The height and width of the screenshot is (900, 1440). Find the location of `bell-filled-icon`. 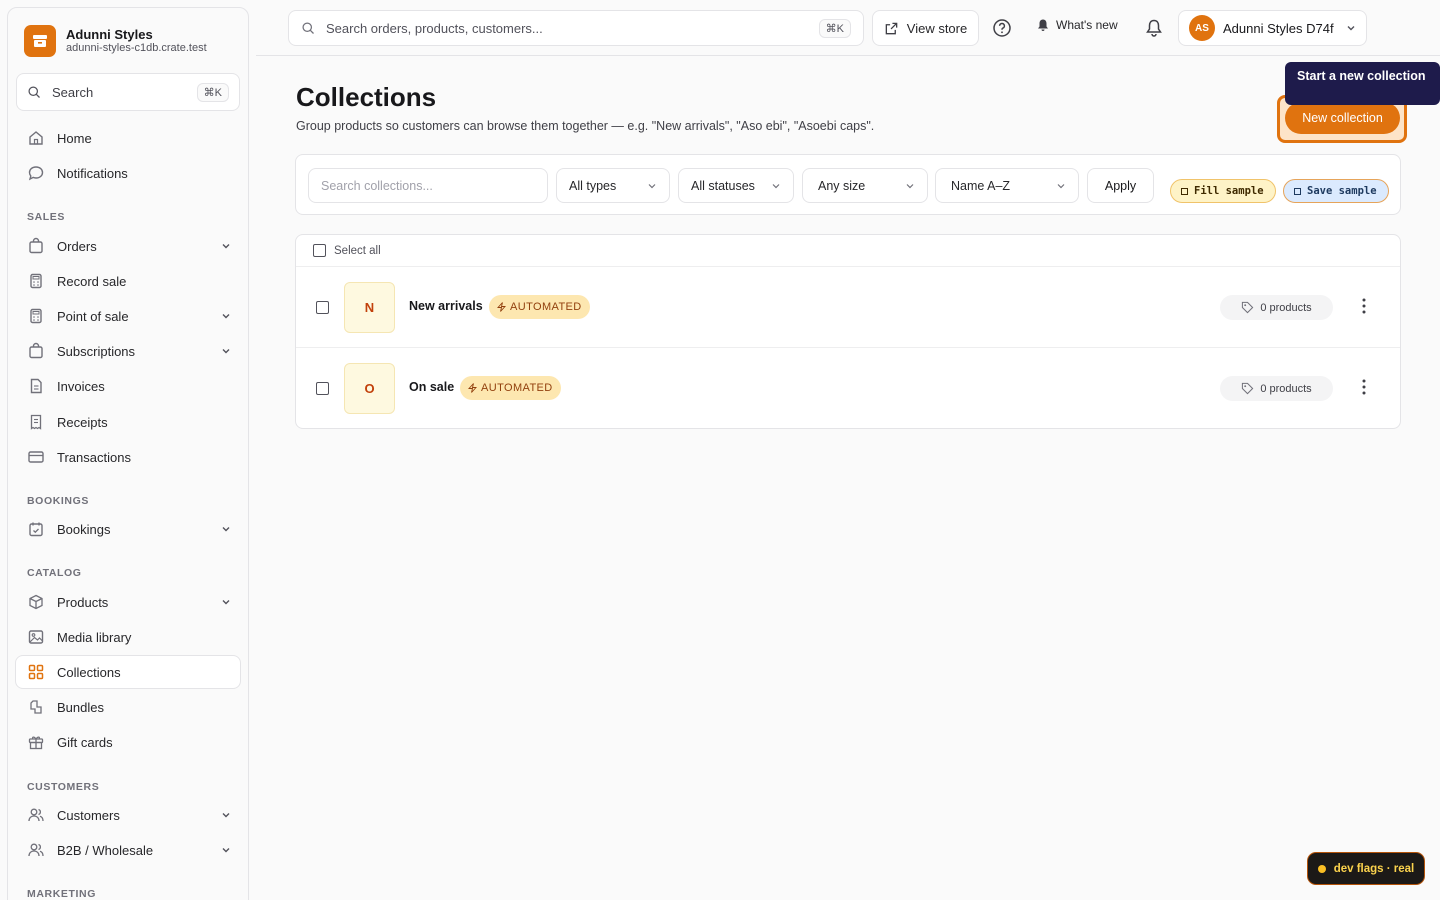

bell-filled-icon is located at coordinates (1043, 25).